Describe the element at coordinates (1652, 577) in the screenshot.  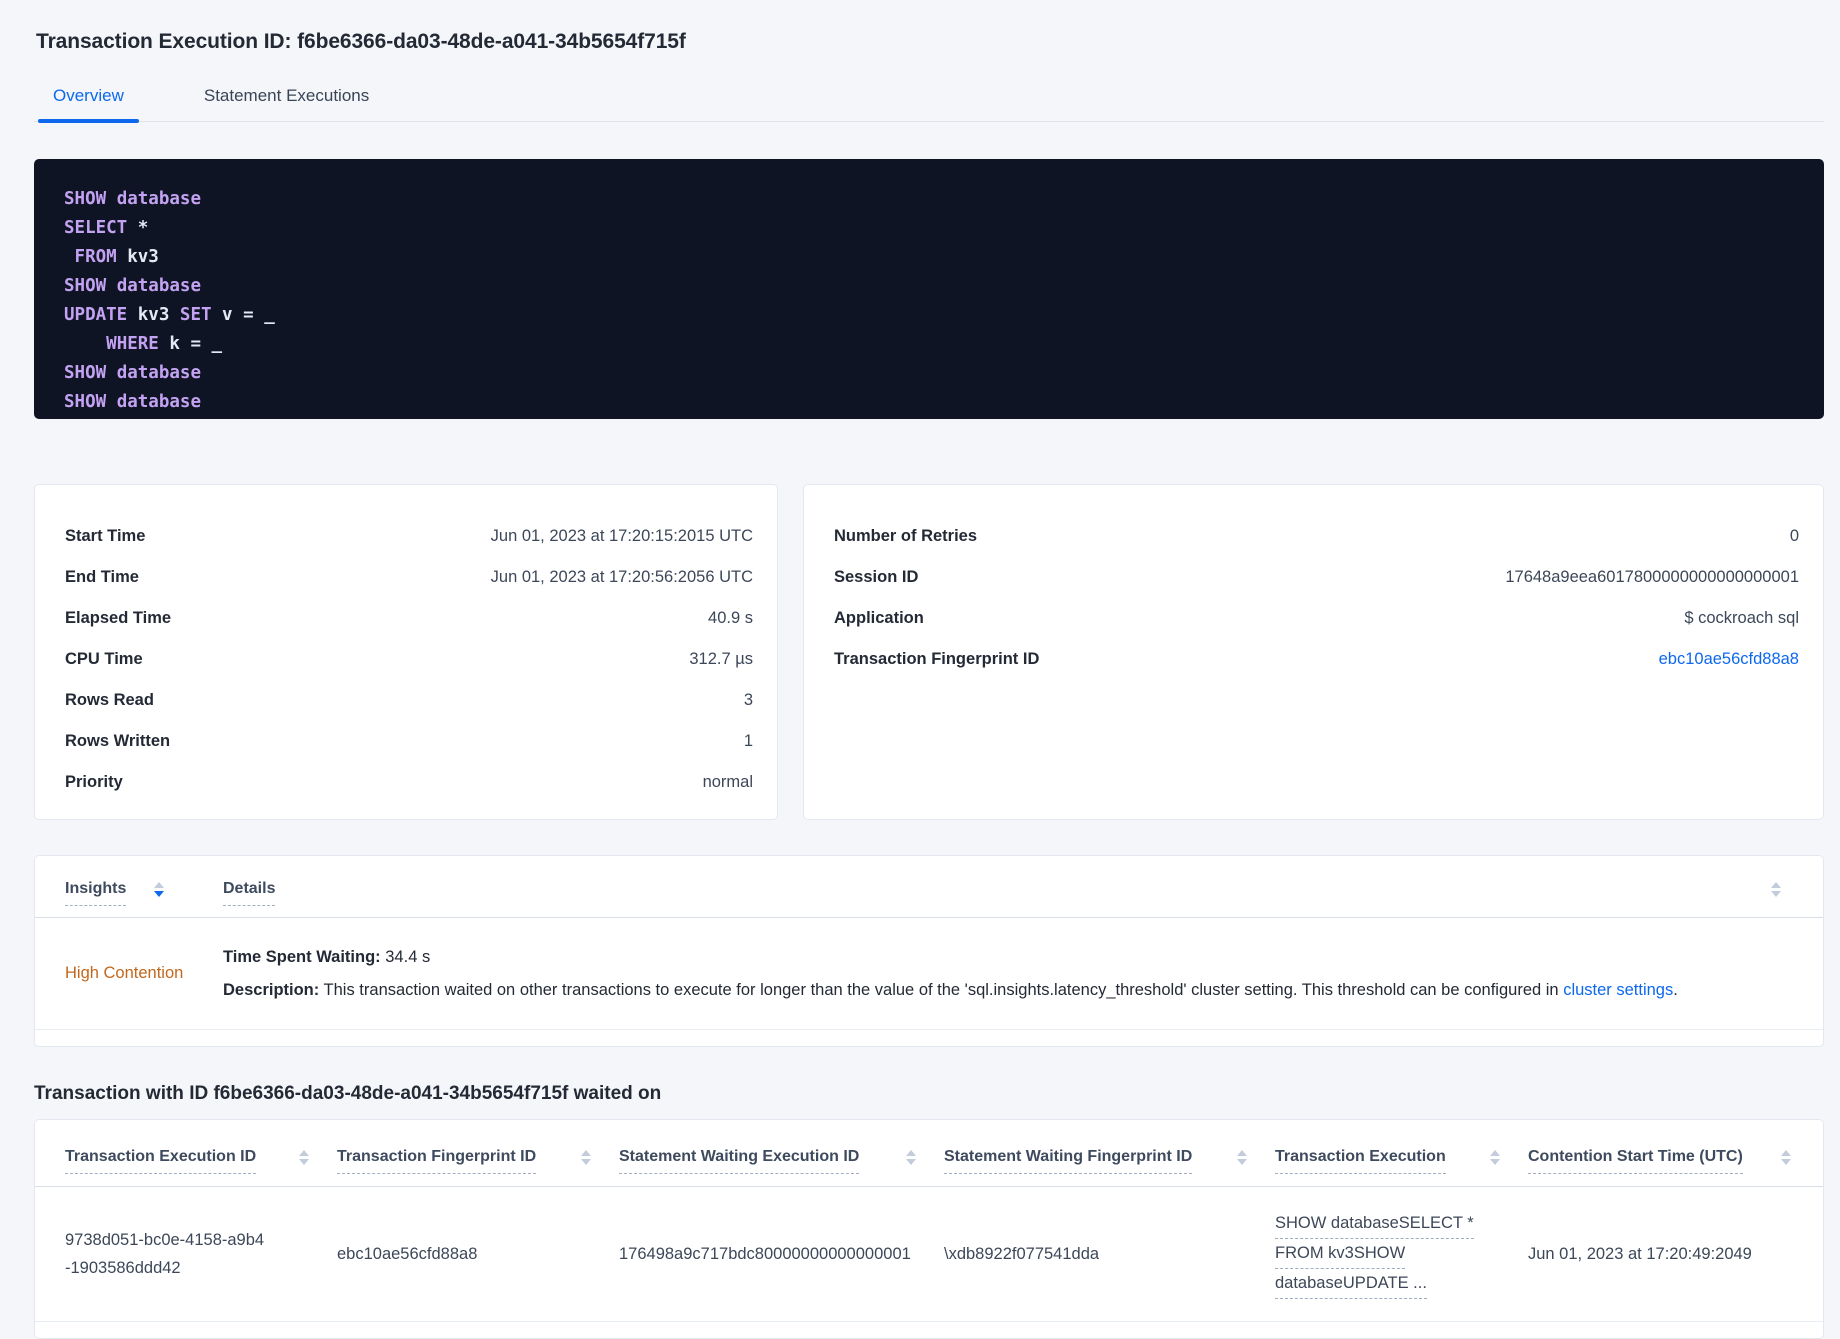
I see `stat-value: 17648a9eea6017800000000000000001` at that location.